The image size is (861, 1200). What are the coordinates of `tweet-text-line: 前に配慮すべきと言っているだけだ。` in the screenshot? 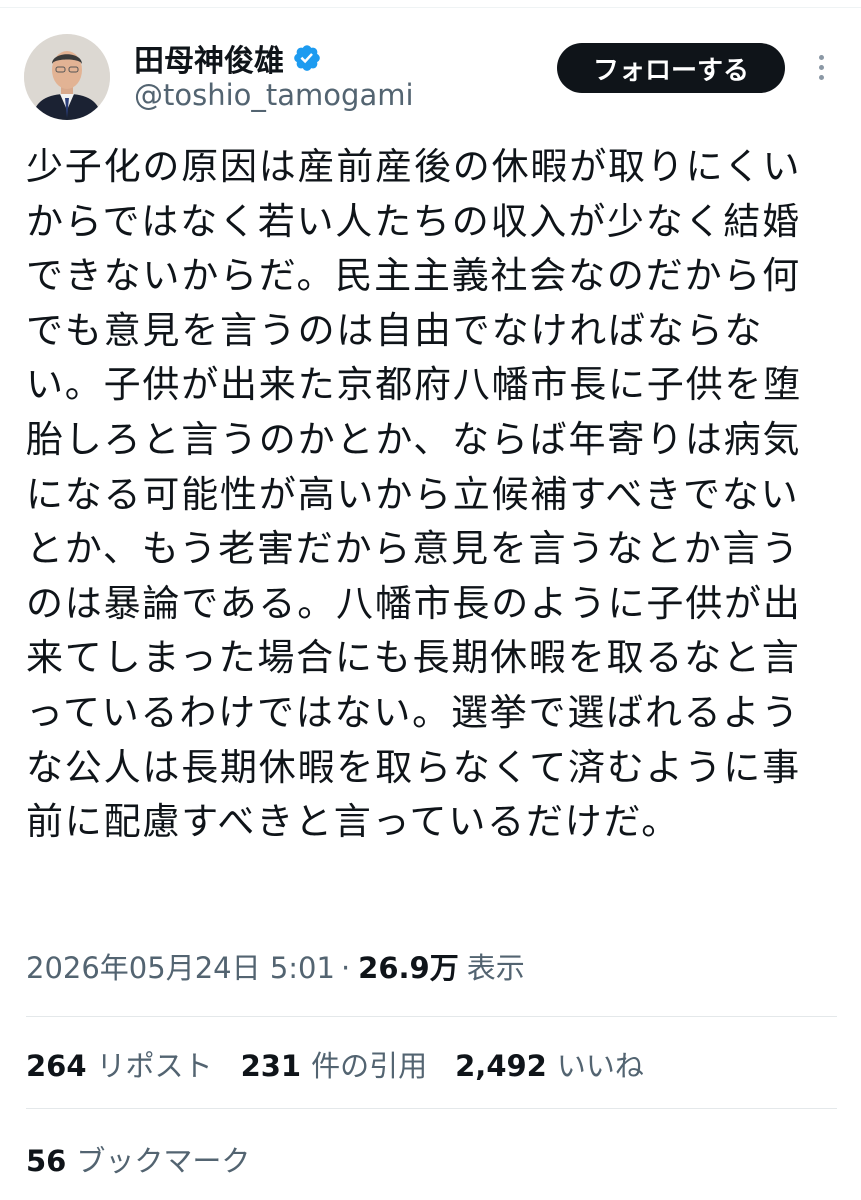 It's located at (353, 822).